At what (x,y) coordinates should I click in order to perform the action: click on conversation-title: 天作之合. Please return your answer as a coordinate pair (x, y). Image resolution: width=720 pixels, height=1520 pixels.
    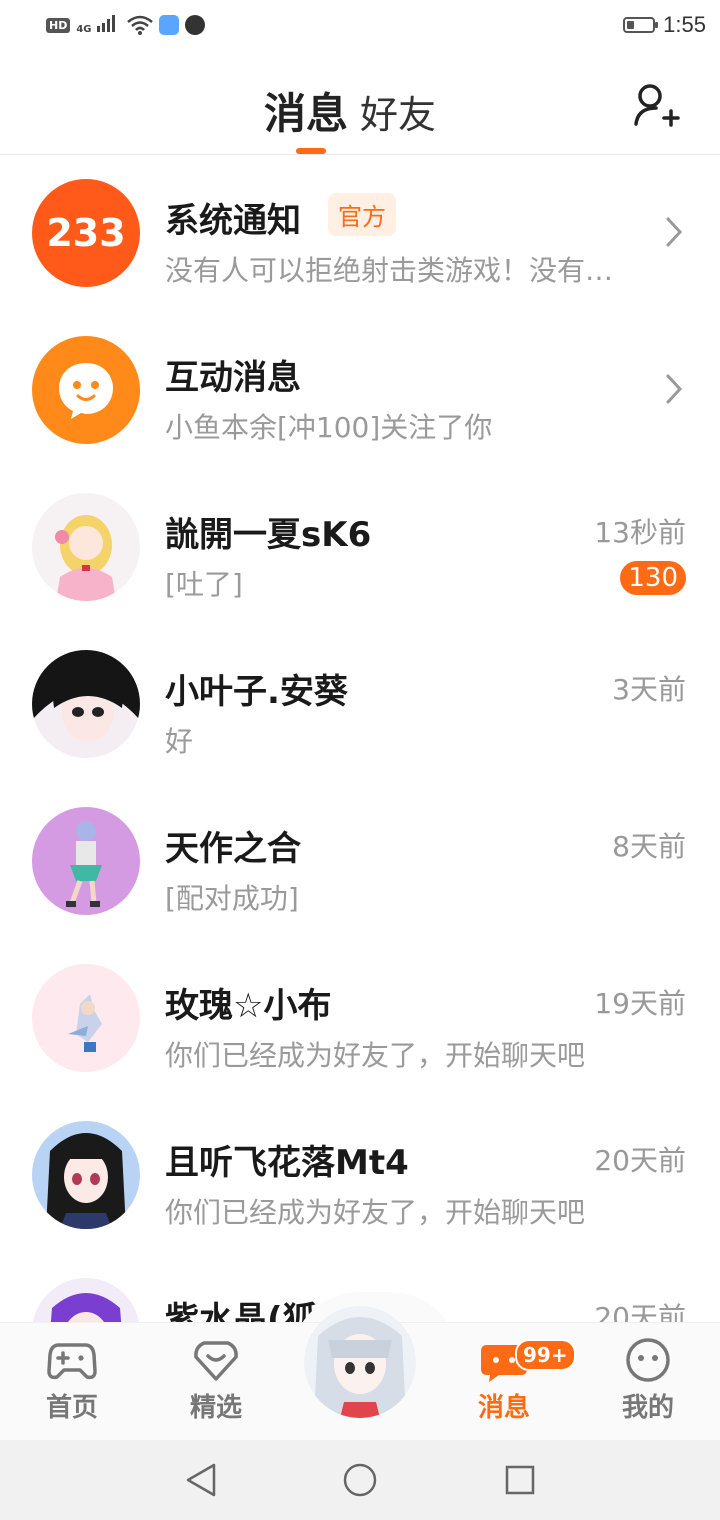
    Looking at the image, I should click on (233, 849).